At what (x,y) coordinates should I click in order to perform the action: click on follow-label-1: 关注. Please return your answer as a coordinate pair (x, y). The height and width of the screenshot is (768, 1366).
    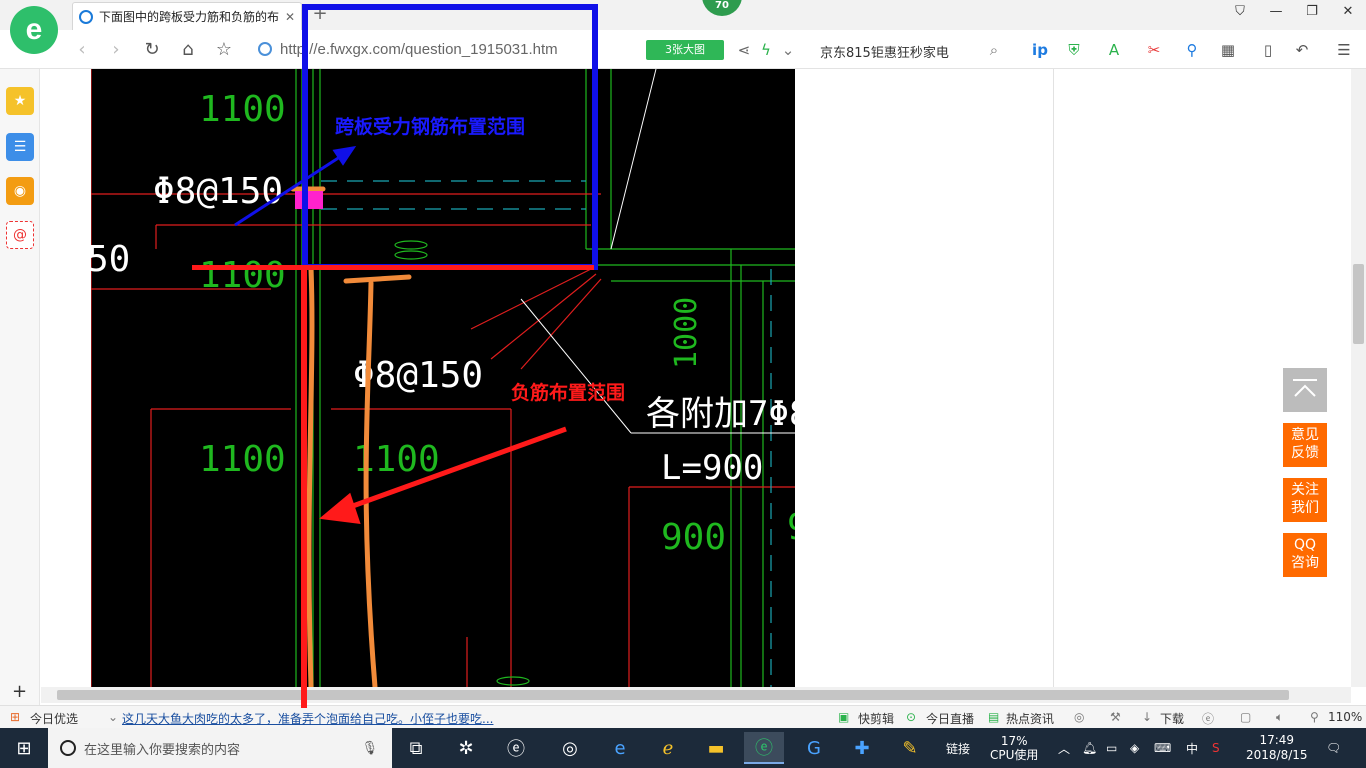
    Looking at the image, I should click on (1305, 490).